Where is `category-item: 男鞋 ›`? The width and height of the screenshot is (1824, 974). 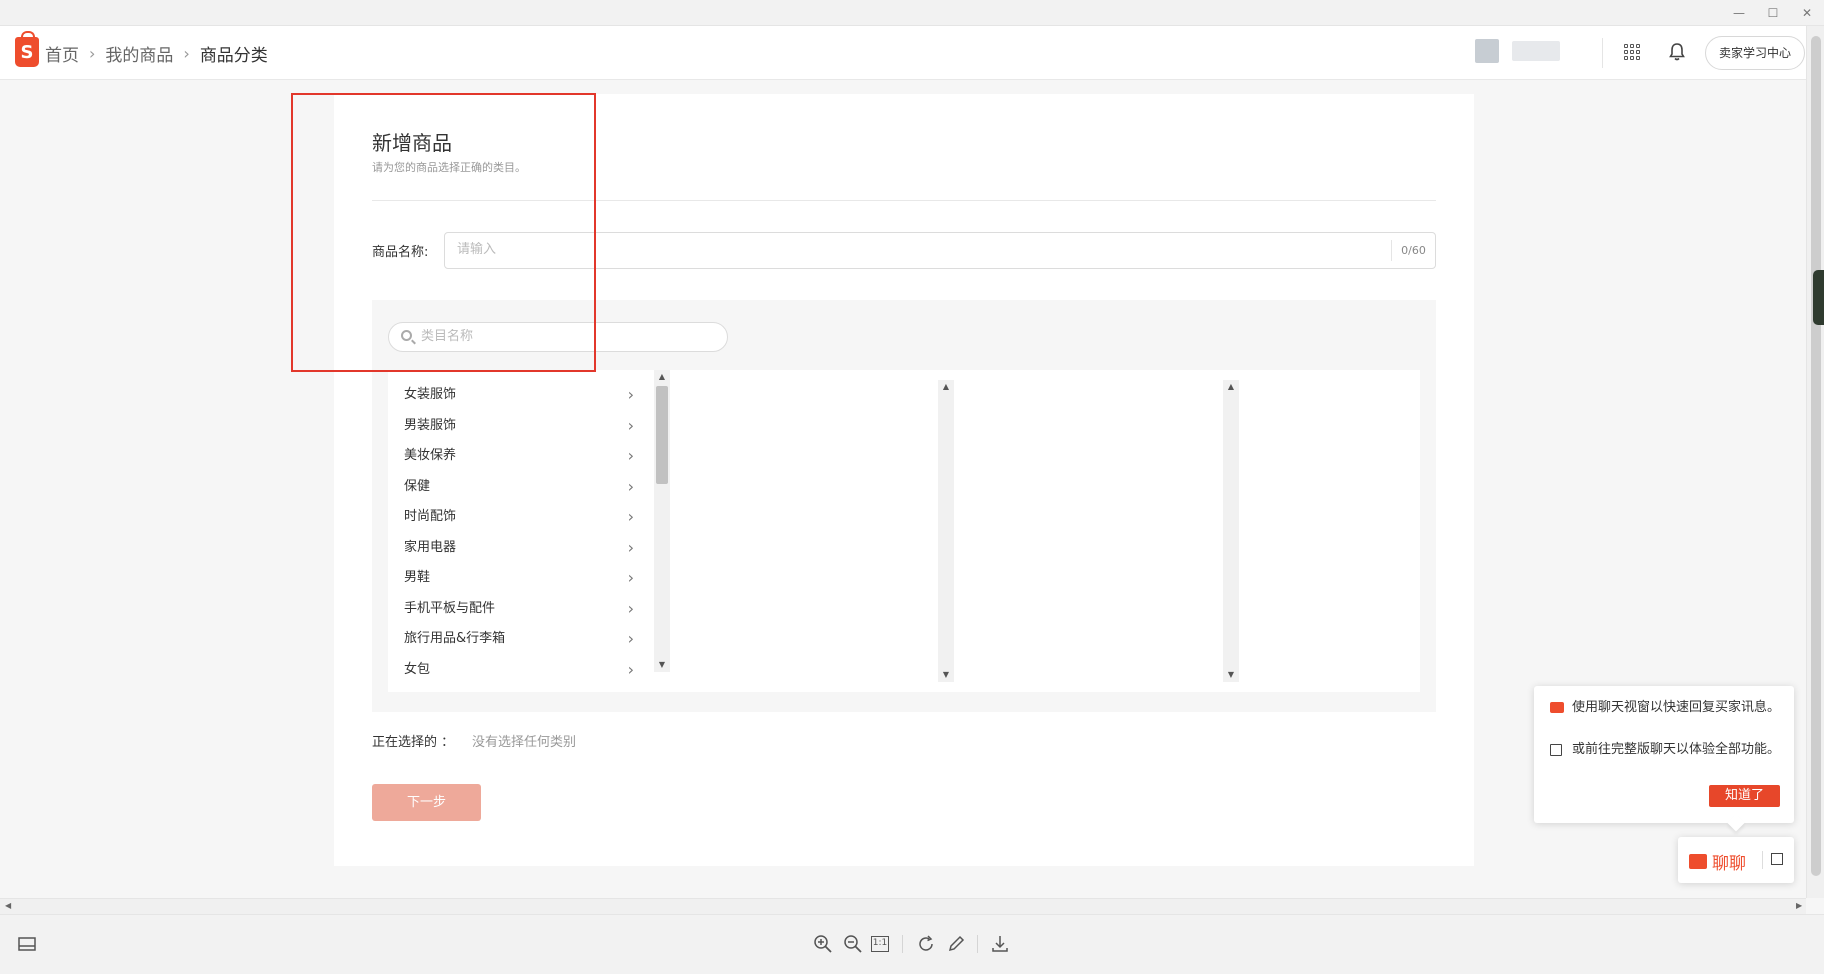
category-item: 男鞋 › is located at coordinates (517, 578).